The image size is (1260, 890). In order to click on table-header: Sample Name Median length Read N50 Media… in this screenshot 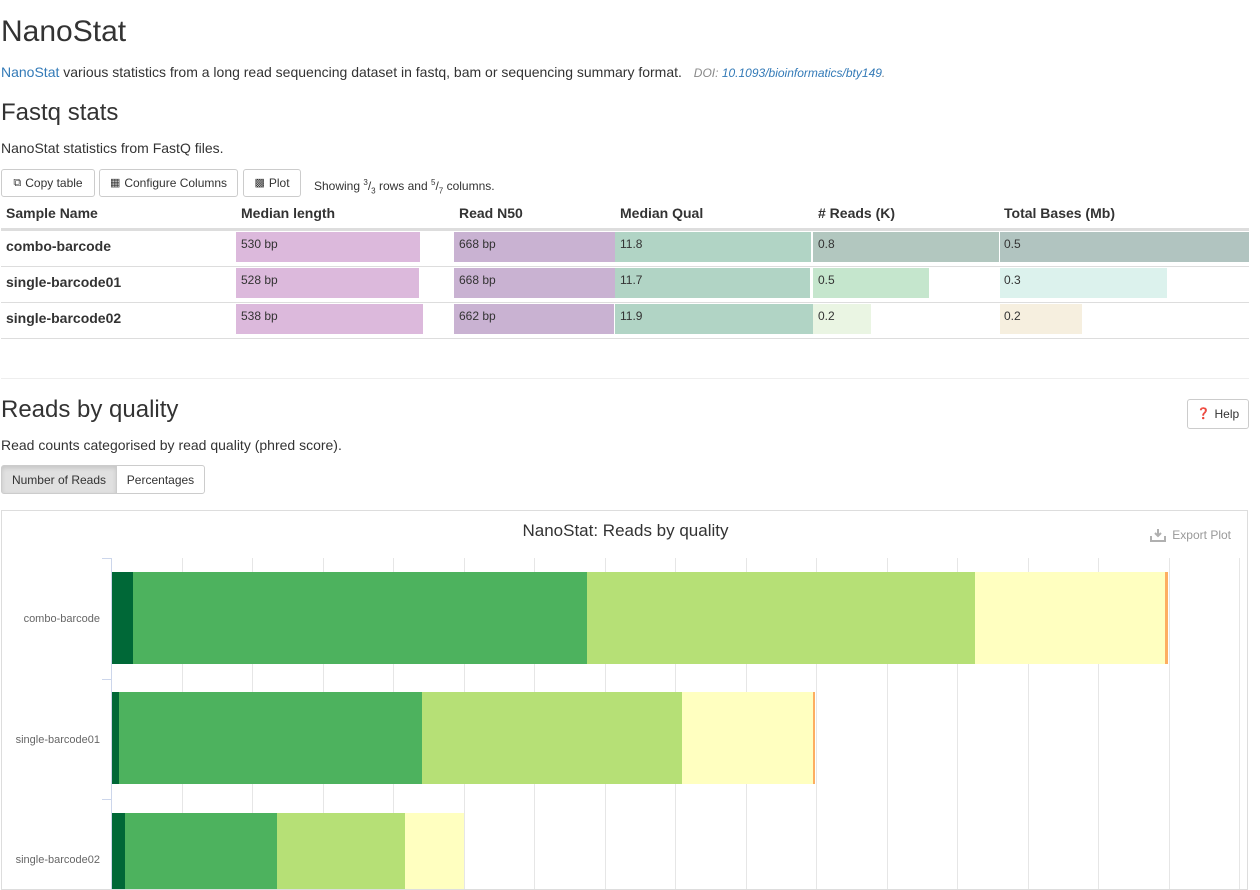, I will do `click(625, 216)`.